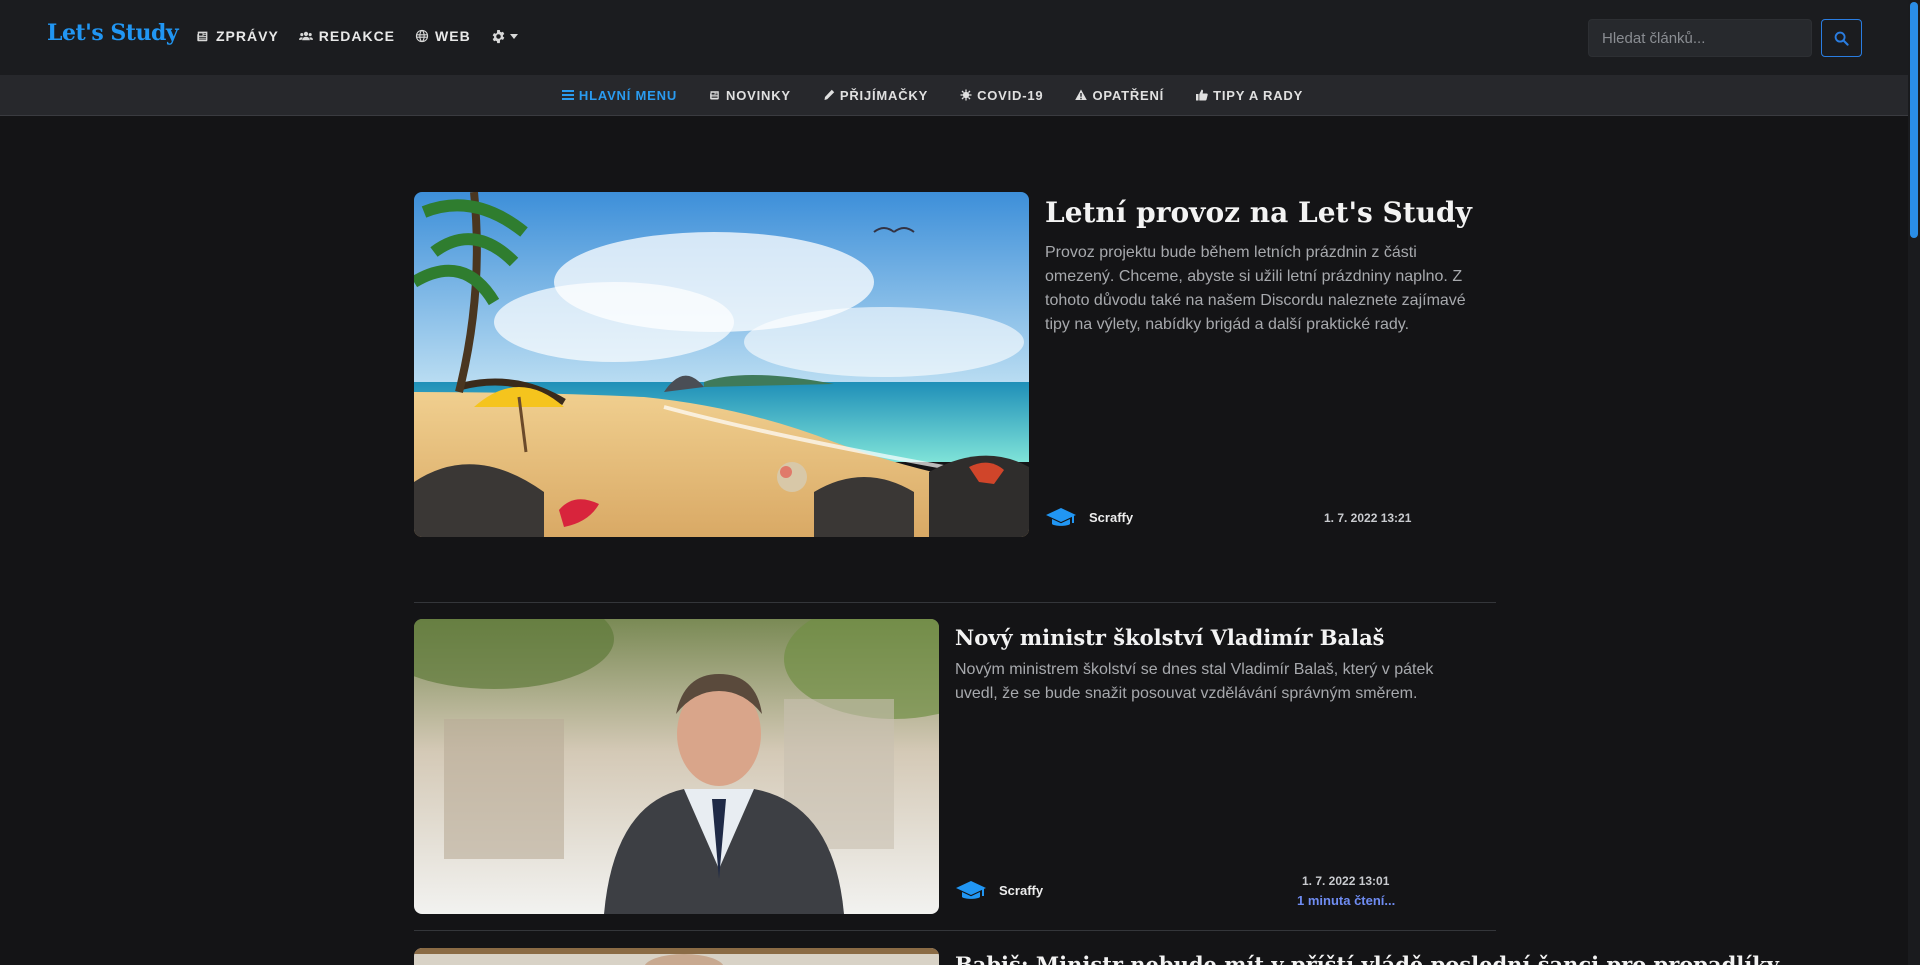 This screenshot has width=1920, height=965. I want to click on search-icon, so click(1841, 38).